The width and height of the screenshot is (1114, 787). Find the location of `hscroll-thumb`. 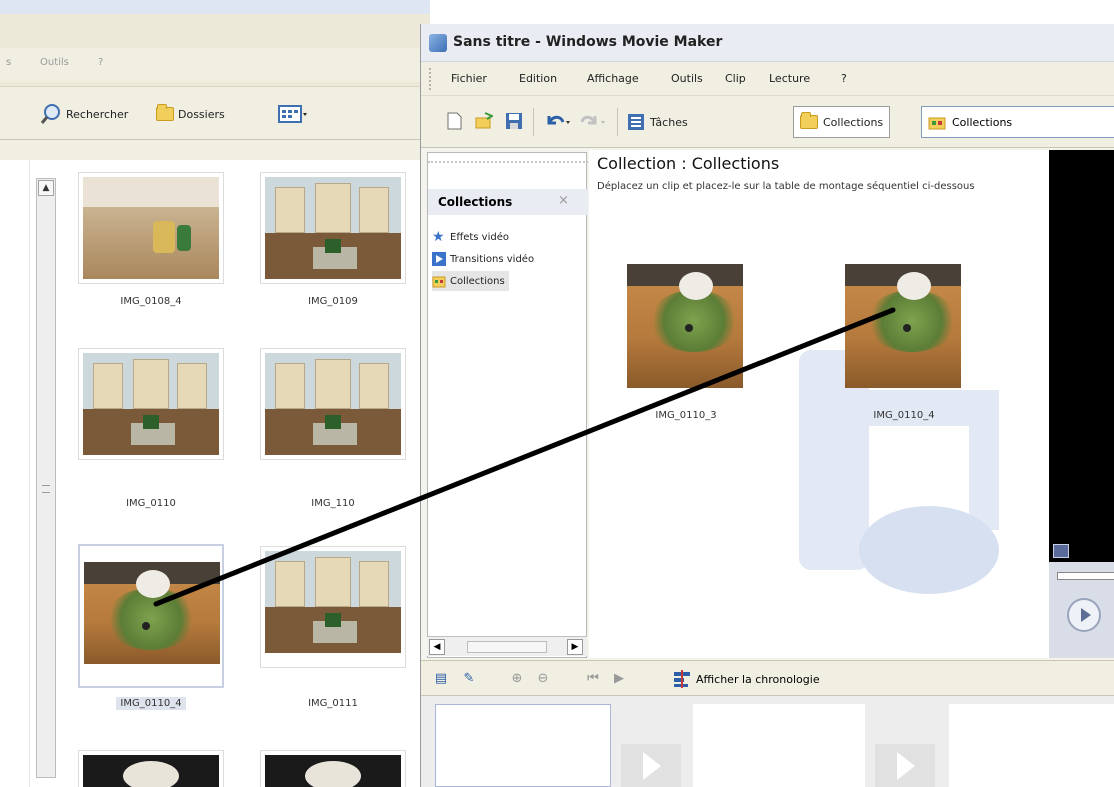

hscroll-thumb is located at coordinates (507, 647).